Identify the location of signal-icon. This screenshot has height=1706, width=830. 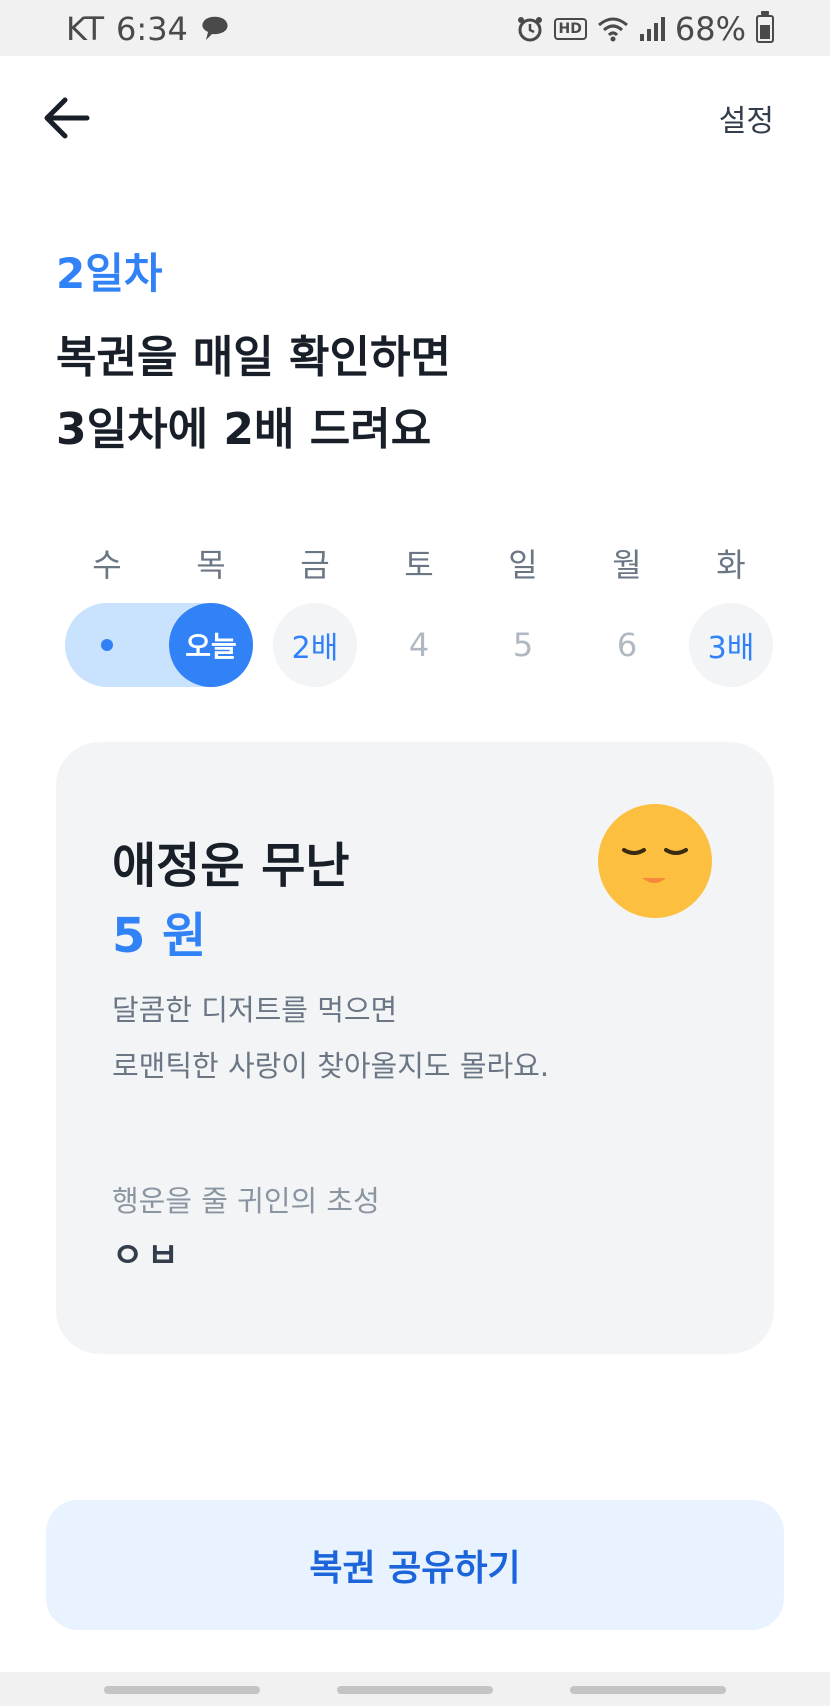
(652, 29).